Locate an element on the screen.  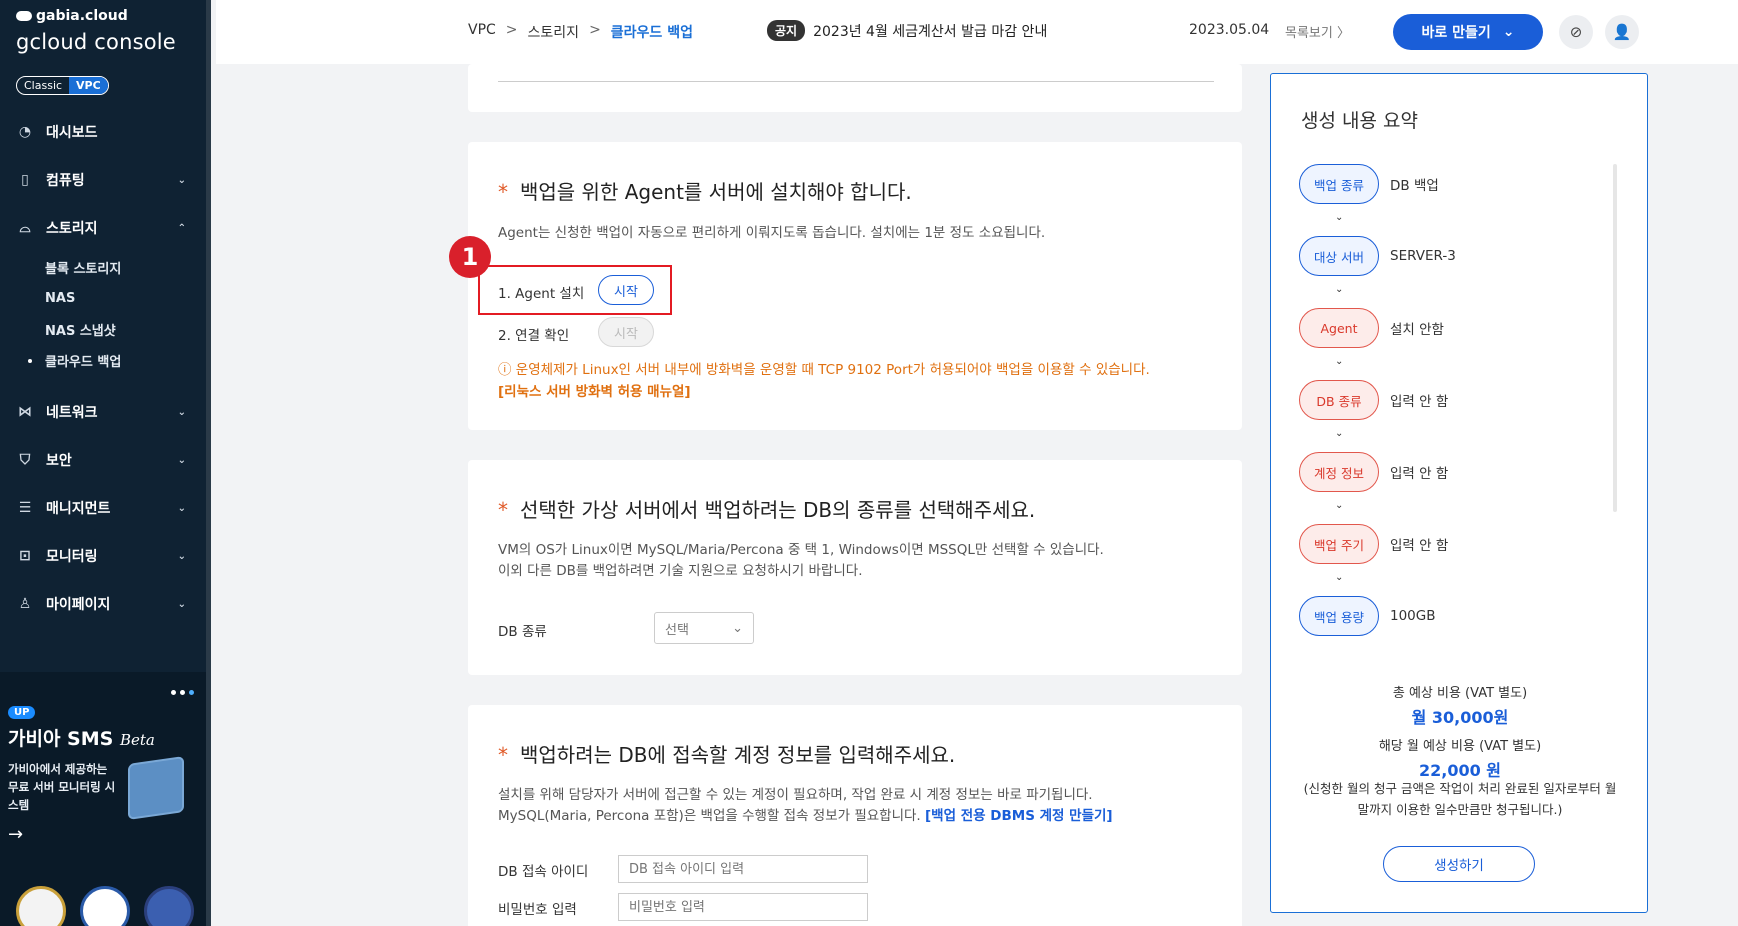
summary-value: 100GB is located at coordinates (1413, 616).